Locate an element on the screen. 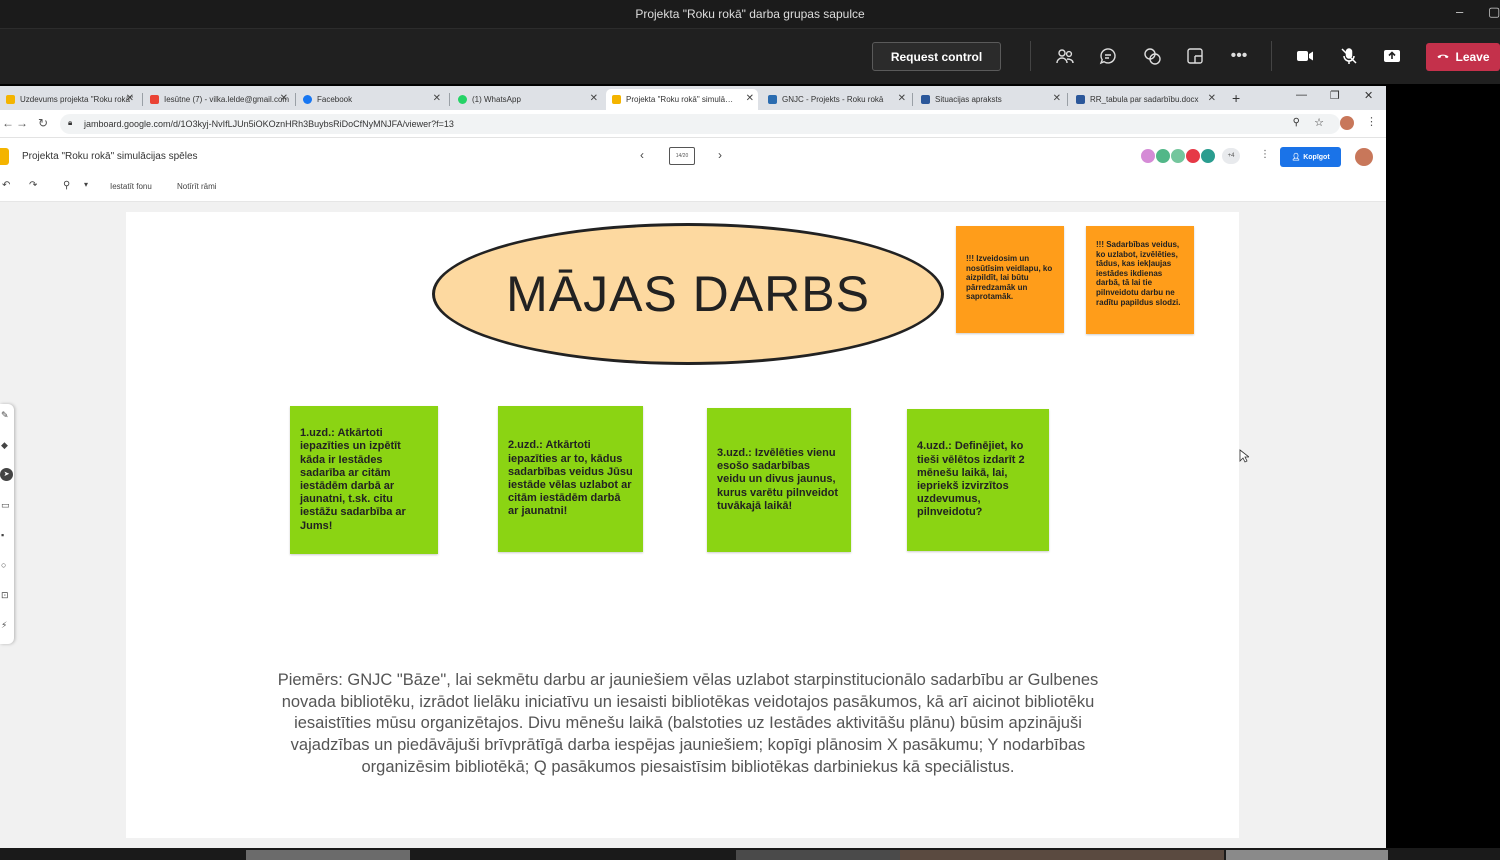  jamboard-toolbar: ↶ ↷ ⚲ ▾ Iestatīt fonu Notīrīt rāmi is located at coordinates (693, 188).